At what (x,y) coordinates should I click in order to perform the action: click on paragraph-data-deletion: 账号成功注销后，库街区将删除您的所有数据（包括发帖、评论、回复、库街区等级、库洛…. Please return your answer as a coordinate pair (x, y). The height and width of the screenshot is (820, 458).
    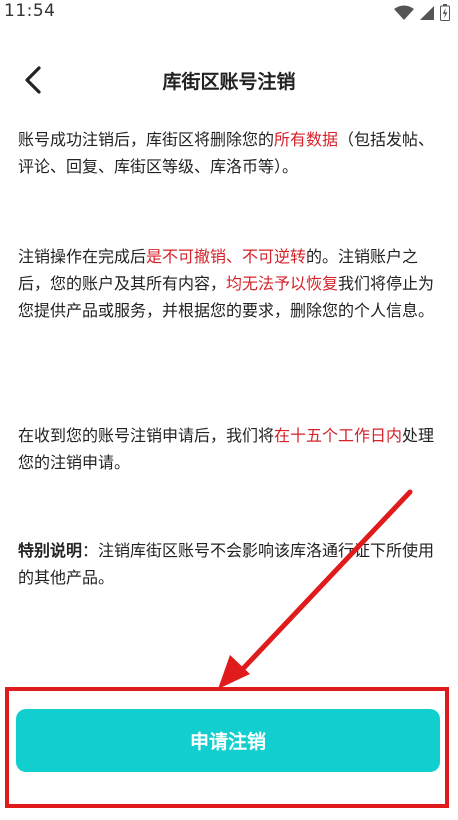
    Looking at the image, I should click on (230, 153).